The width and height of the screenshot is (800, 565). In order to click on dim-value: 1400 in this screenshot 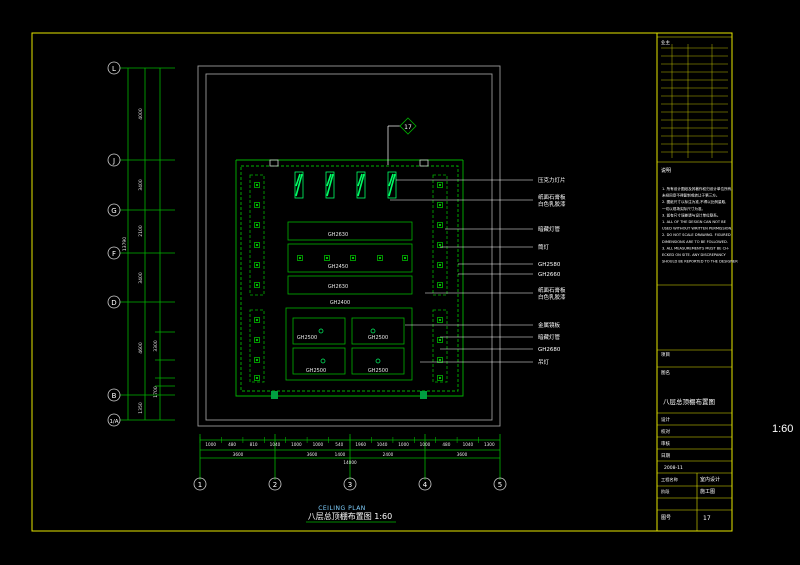, I will do `click(340, 454)`.